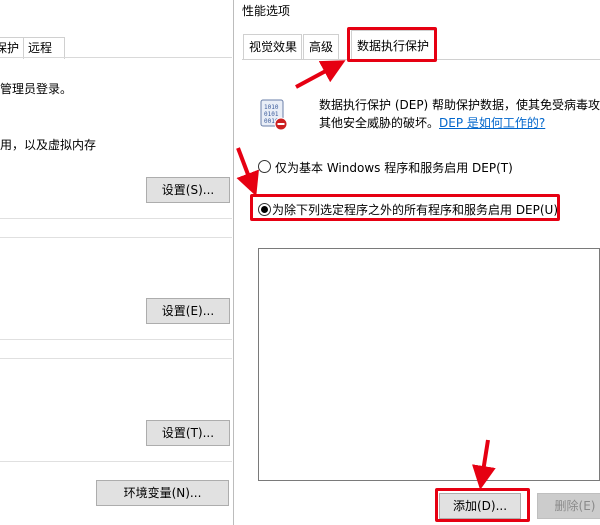 The height and width of the screenshot is (525, 600). I want to click on arrow-to-add, so click(484, 464).